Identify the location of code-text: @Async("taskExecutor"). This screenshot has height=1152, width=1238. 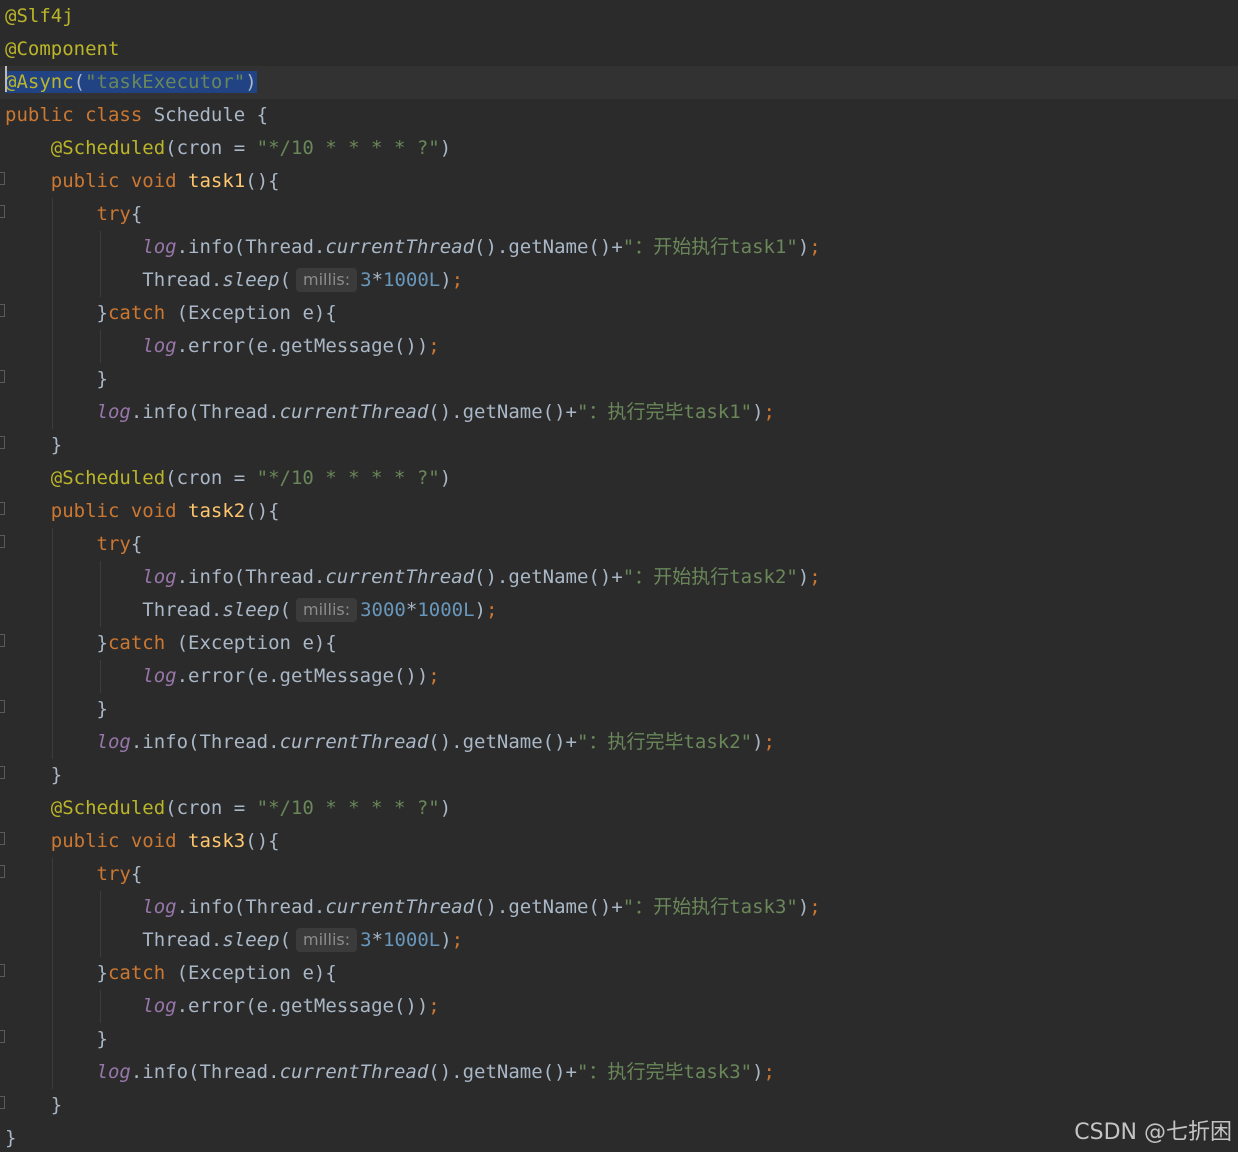
(131, 82).